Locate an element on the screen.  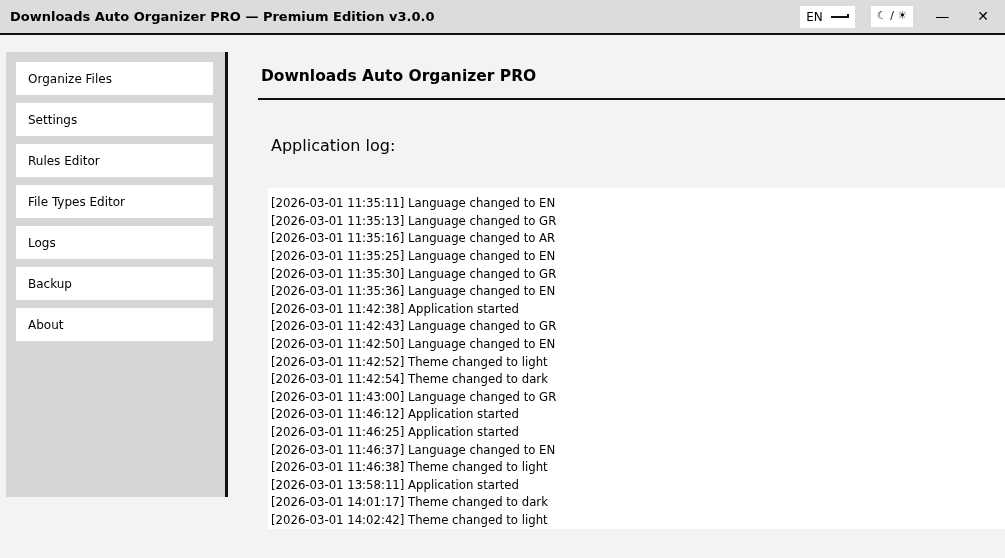
theme-toggle: ☾ / ☀ is located at coordinates (892, 16).